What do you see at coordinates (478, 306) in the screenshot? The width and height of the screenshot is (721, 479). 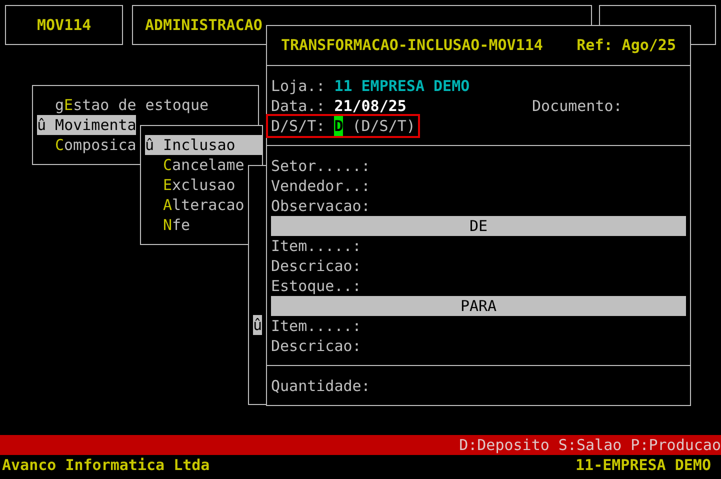 I see `section-band: PARA` at bounding box center [478, 306].